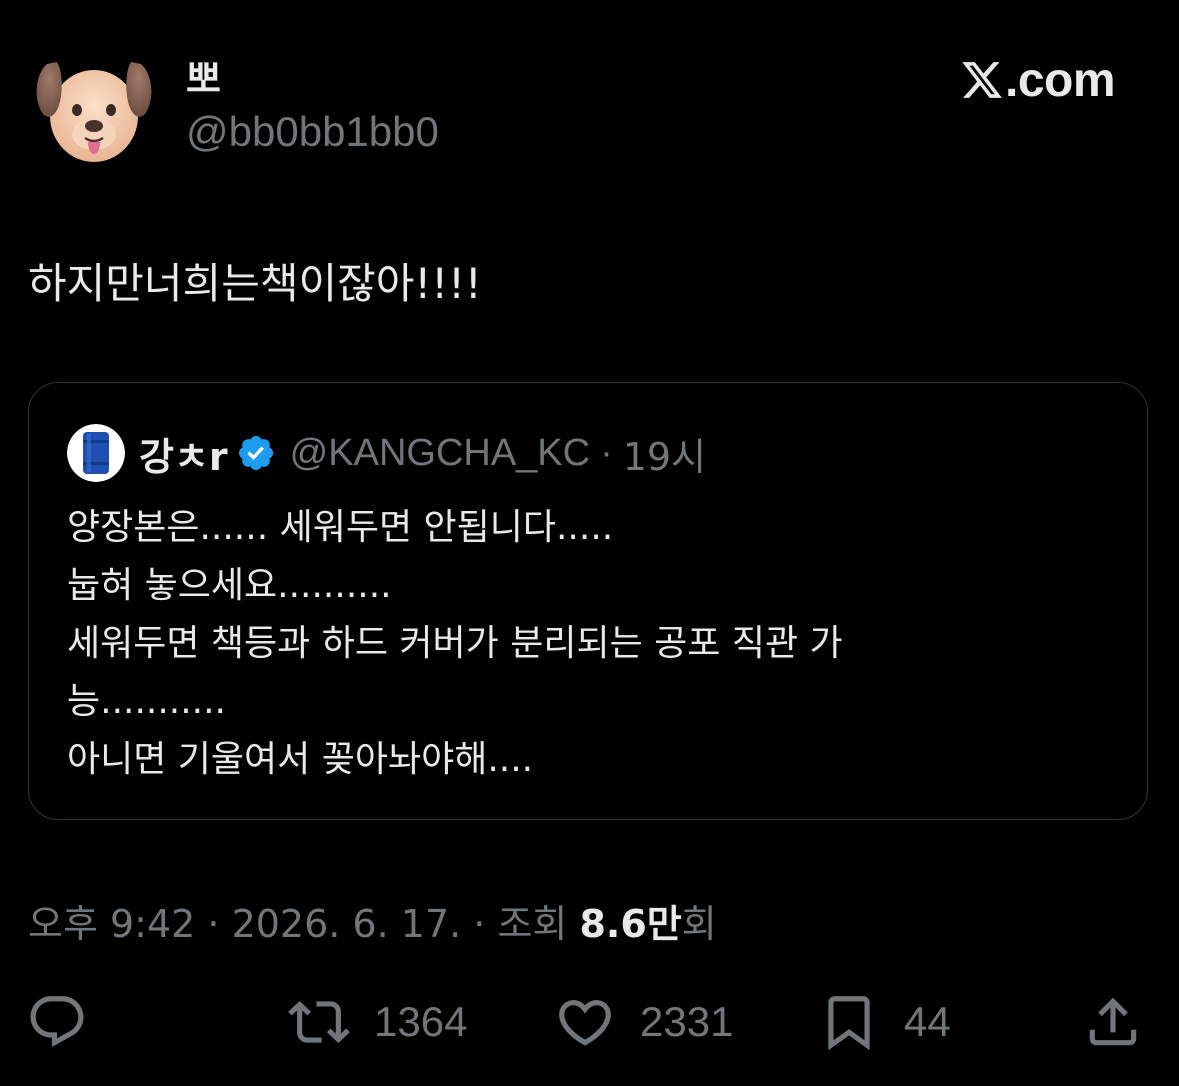 This screenshot has width=1179, height=1086. What do you see at coordinates (982, 80) in the screenshot?
I see `x-logo-icon` at bounding box center [982, 80].